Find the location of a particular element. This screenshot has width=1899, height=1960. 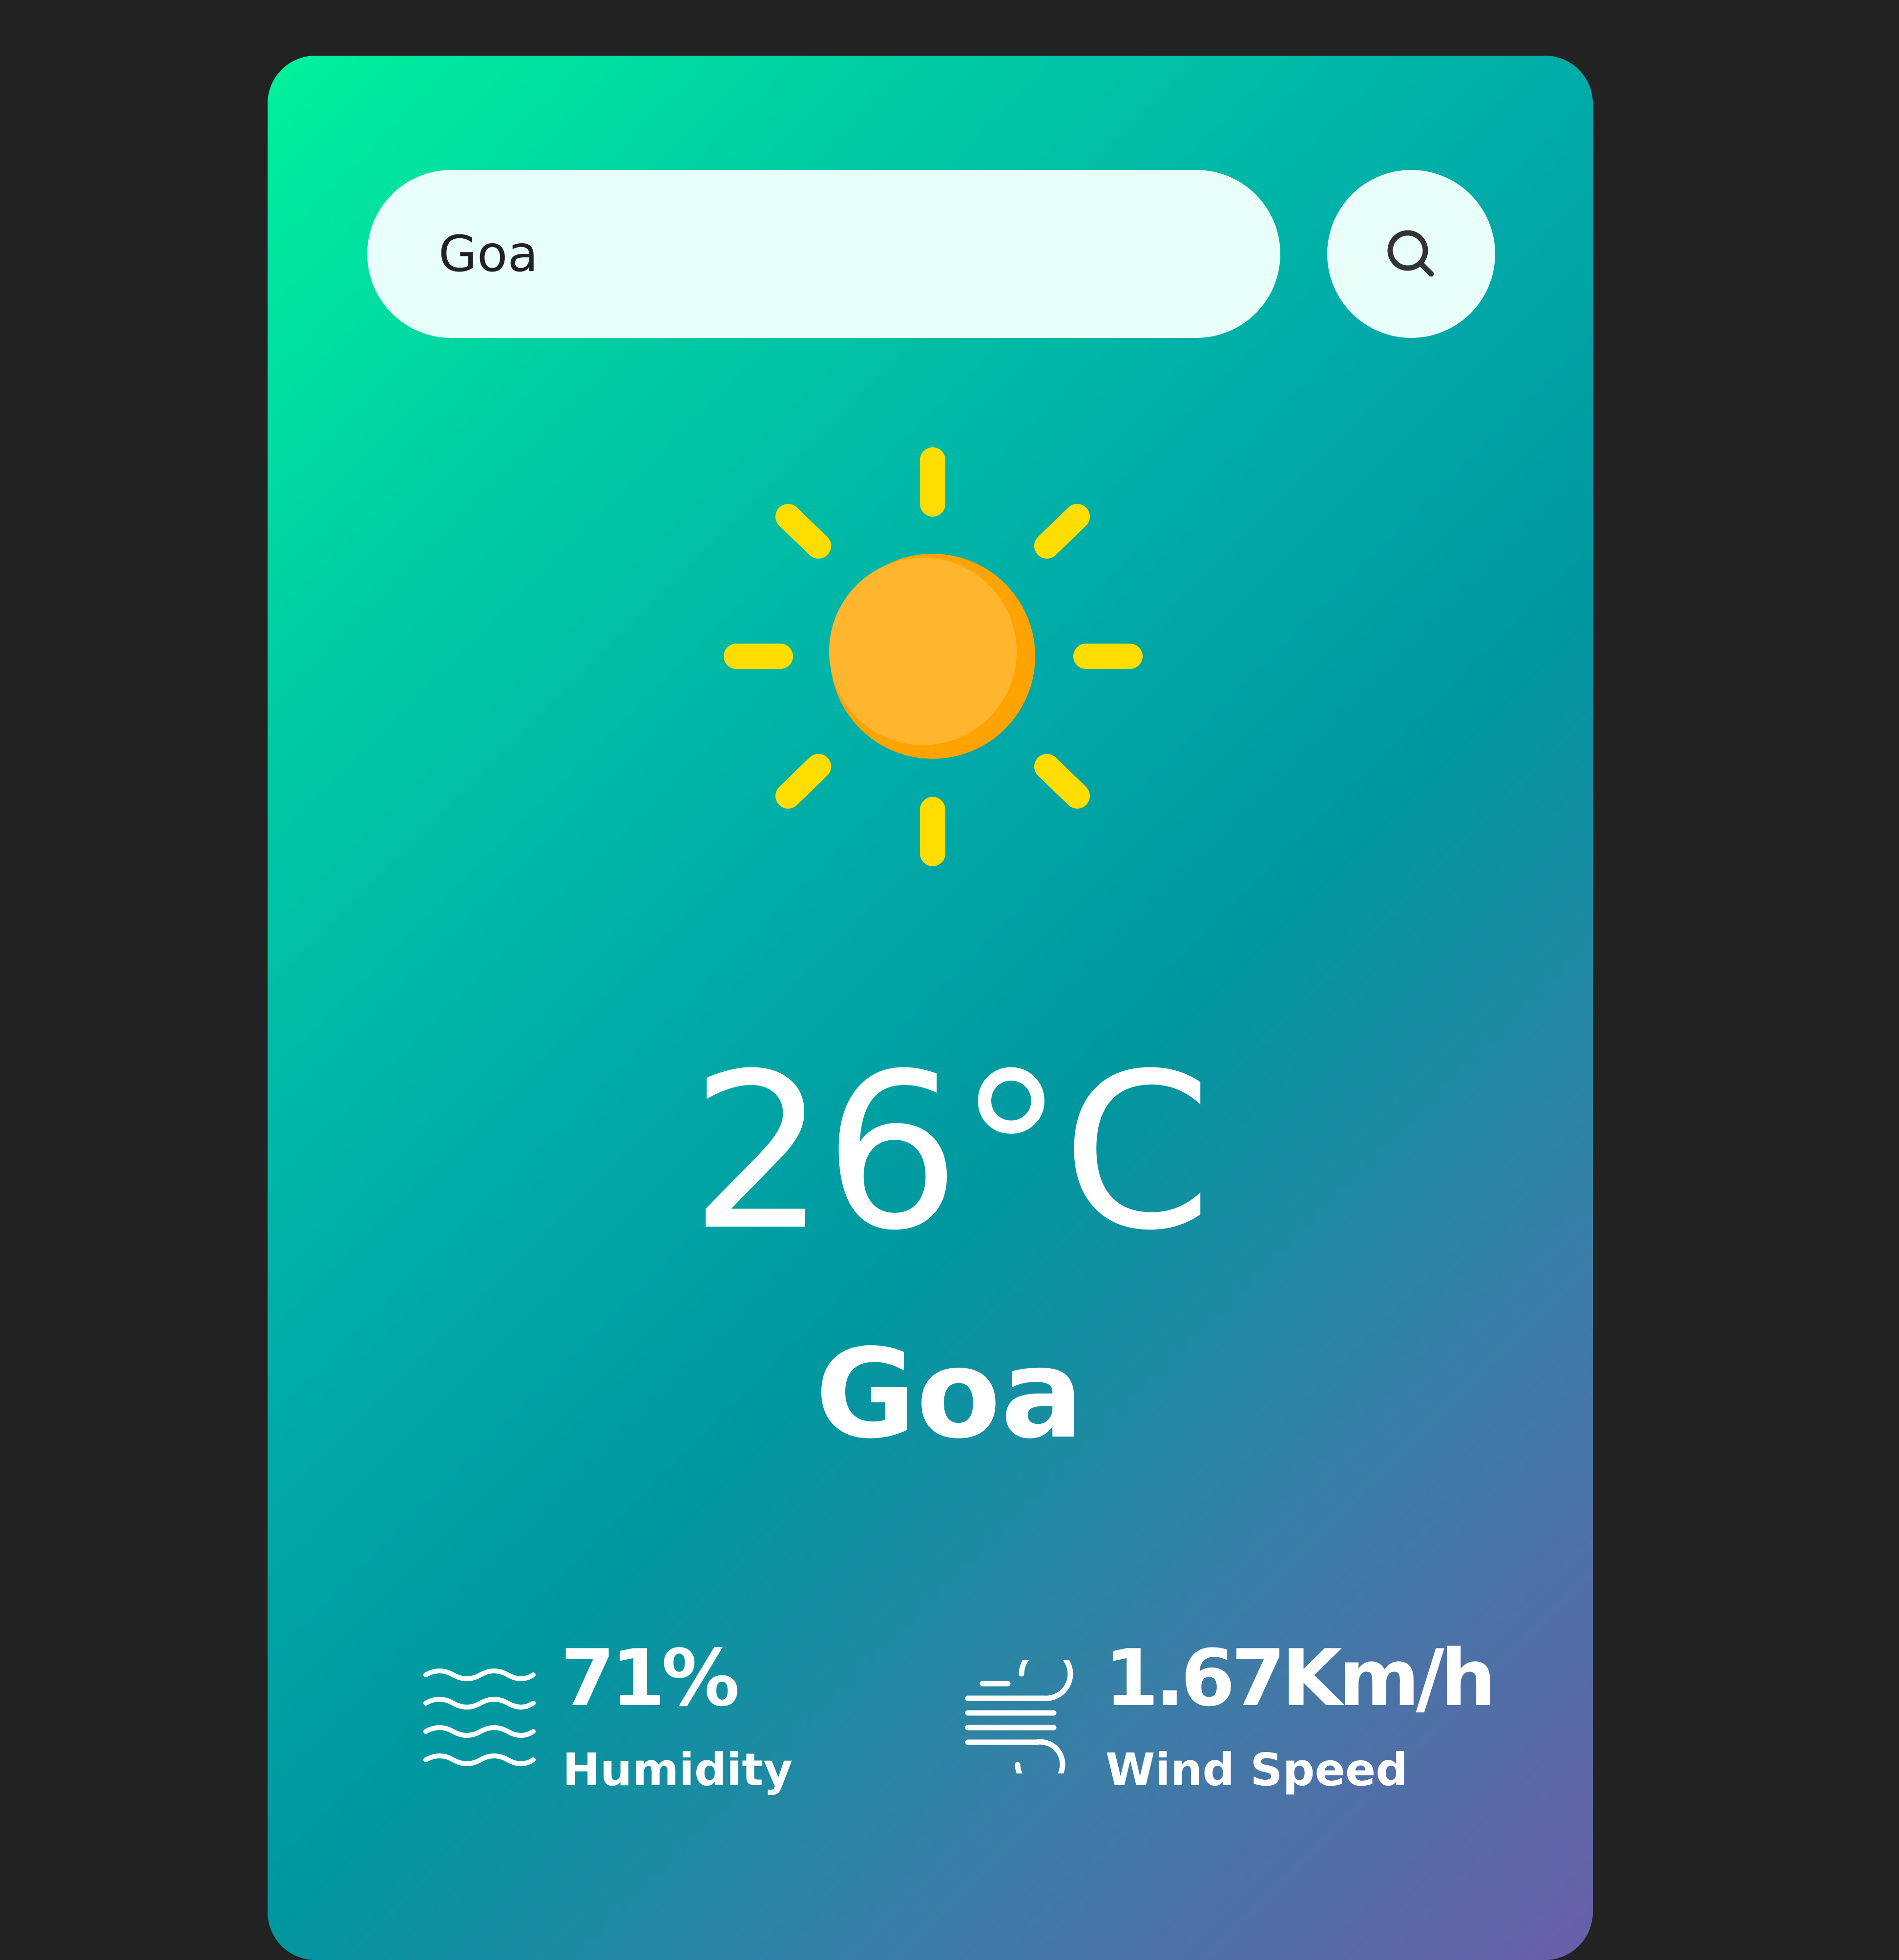

humidity-value: 71% is located at coordinates (650, 1678).